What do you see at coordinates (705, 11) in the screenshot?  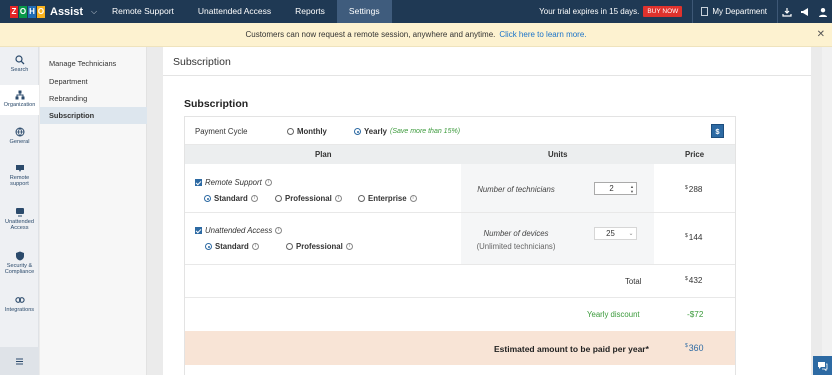 I see `department-icon` at bounding box center [705, 11].